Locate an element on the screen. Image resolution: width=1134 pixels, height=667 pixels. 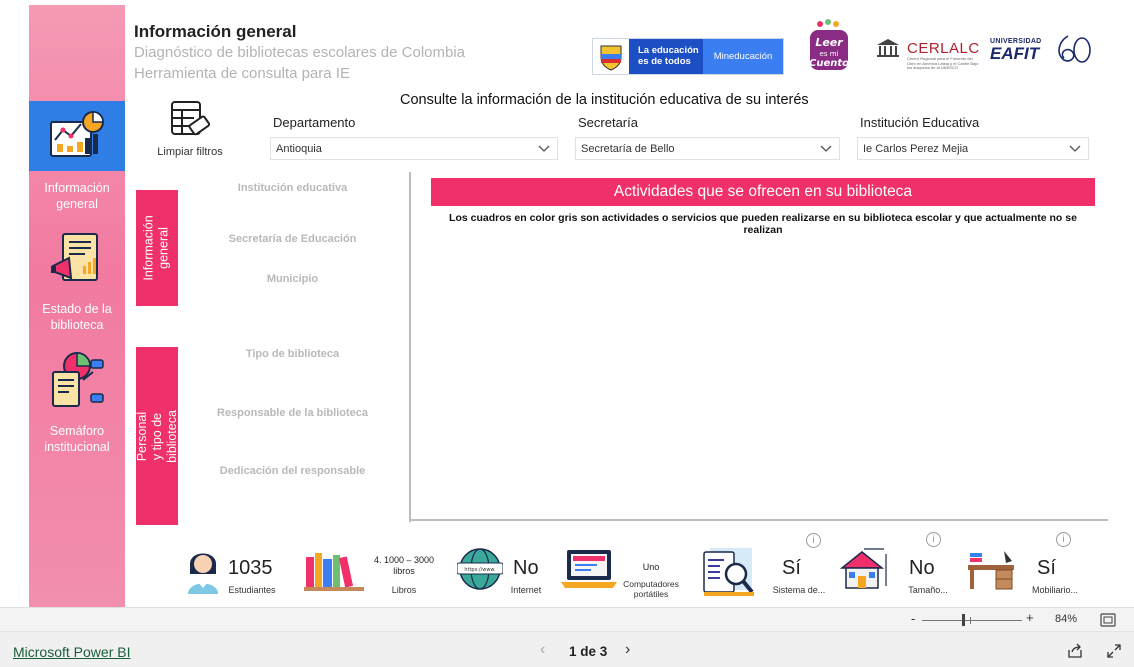
library-building-size-icon is located at coordinates (863, 568).